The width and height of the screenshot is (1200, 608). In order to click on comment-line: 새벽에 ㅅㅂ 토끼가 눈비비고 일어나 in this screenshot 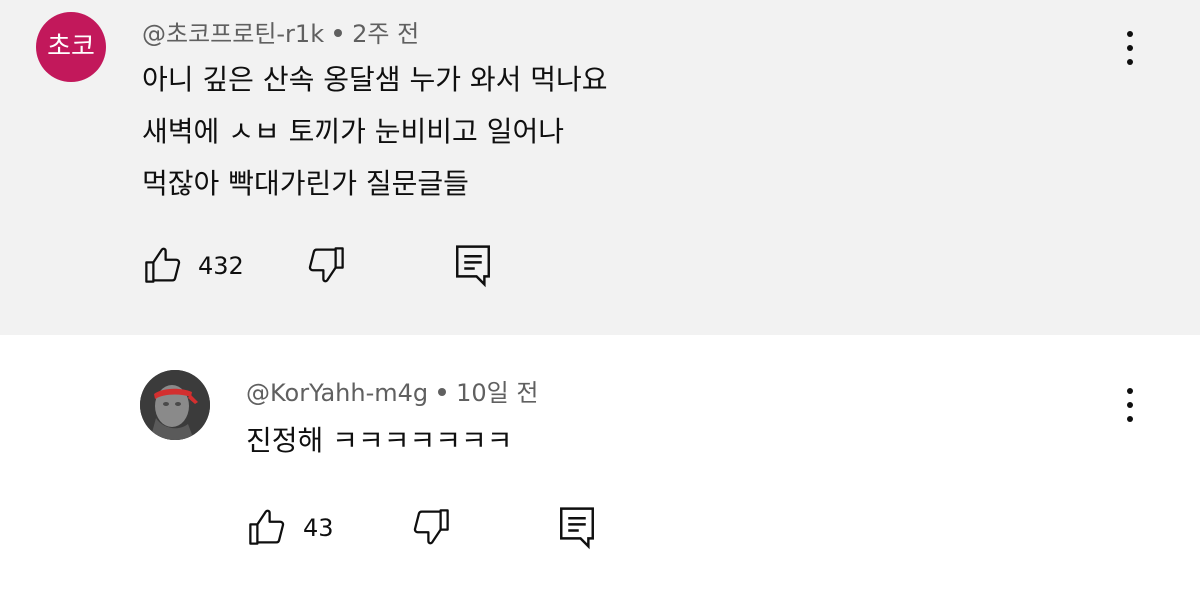, I will do `click(353, 131)`.